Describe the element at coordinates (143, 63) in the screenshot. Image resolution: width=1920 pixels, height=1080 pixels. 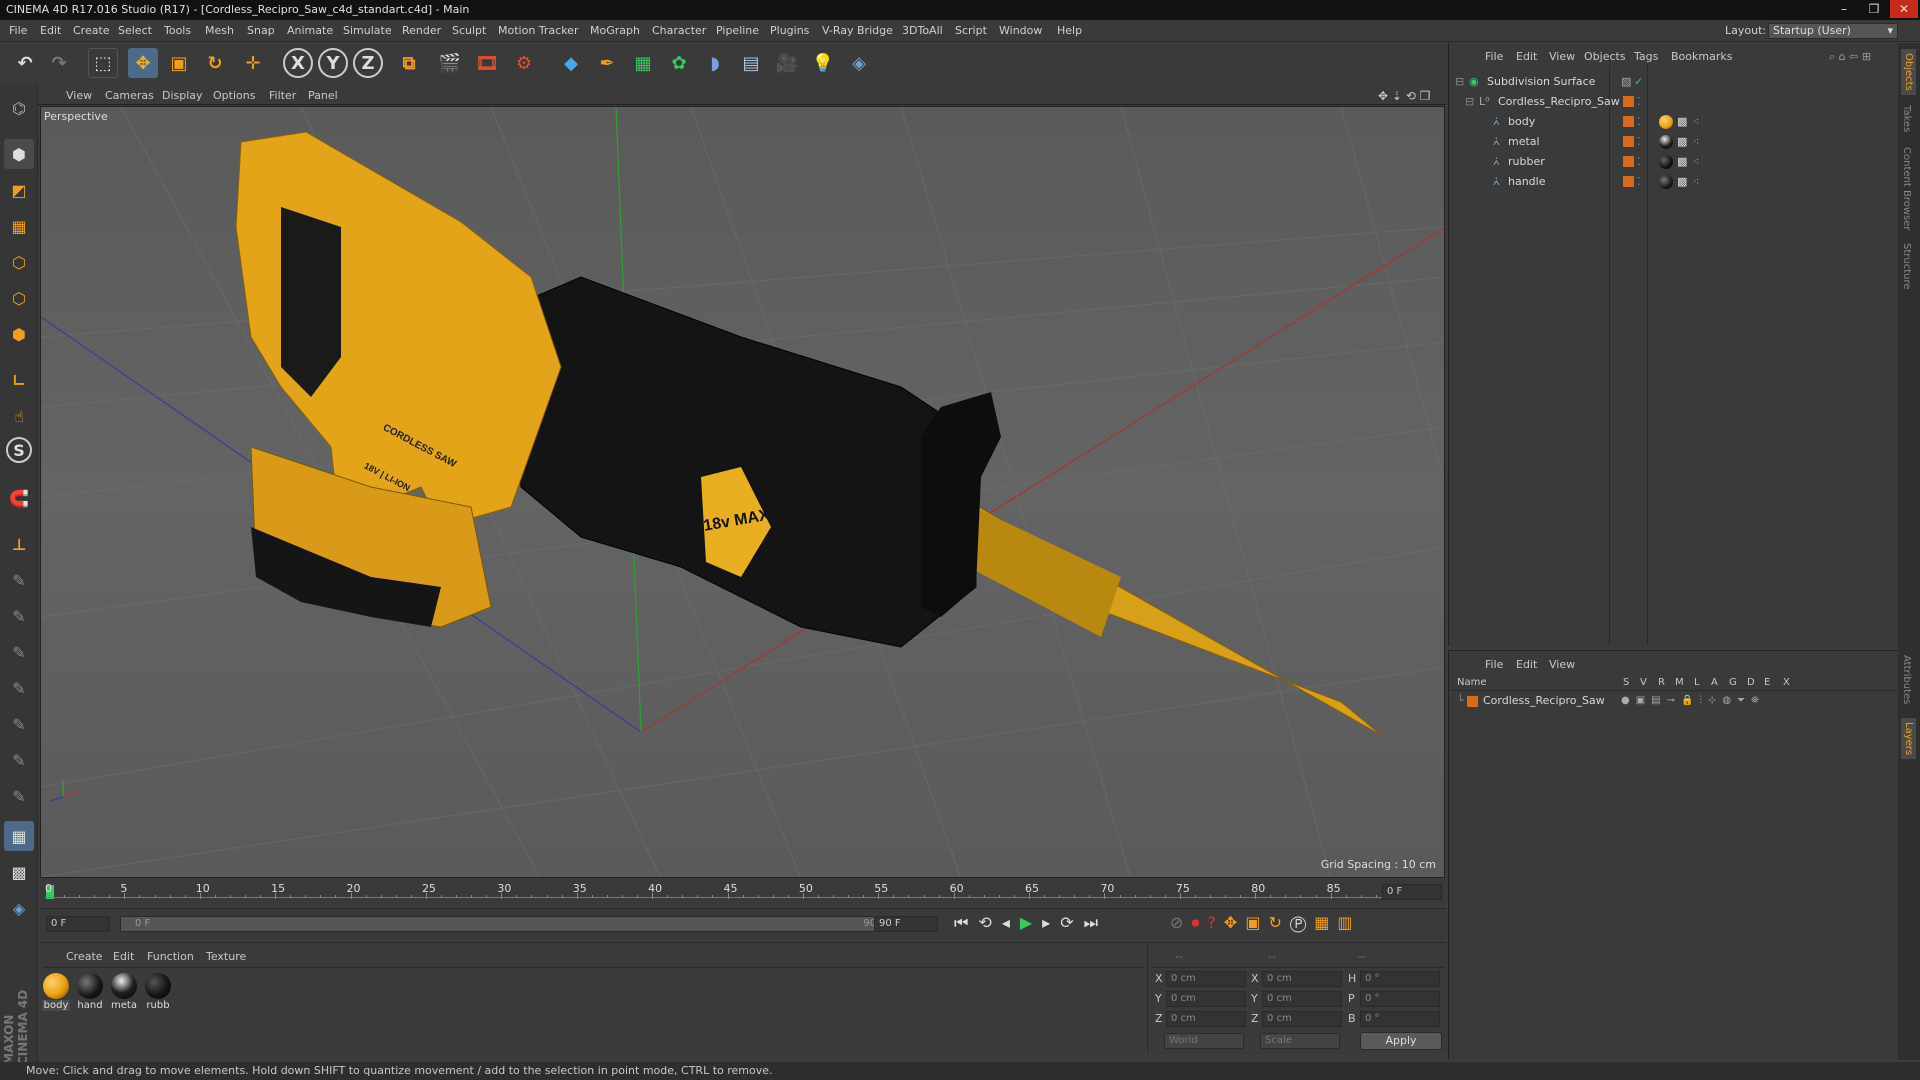
I see `move-tool-button: ✥` at that location.